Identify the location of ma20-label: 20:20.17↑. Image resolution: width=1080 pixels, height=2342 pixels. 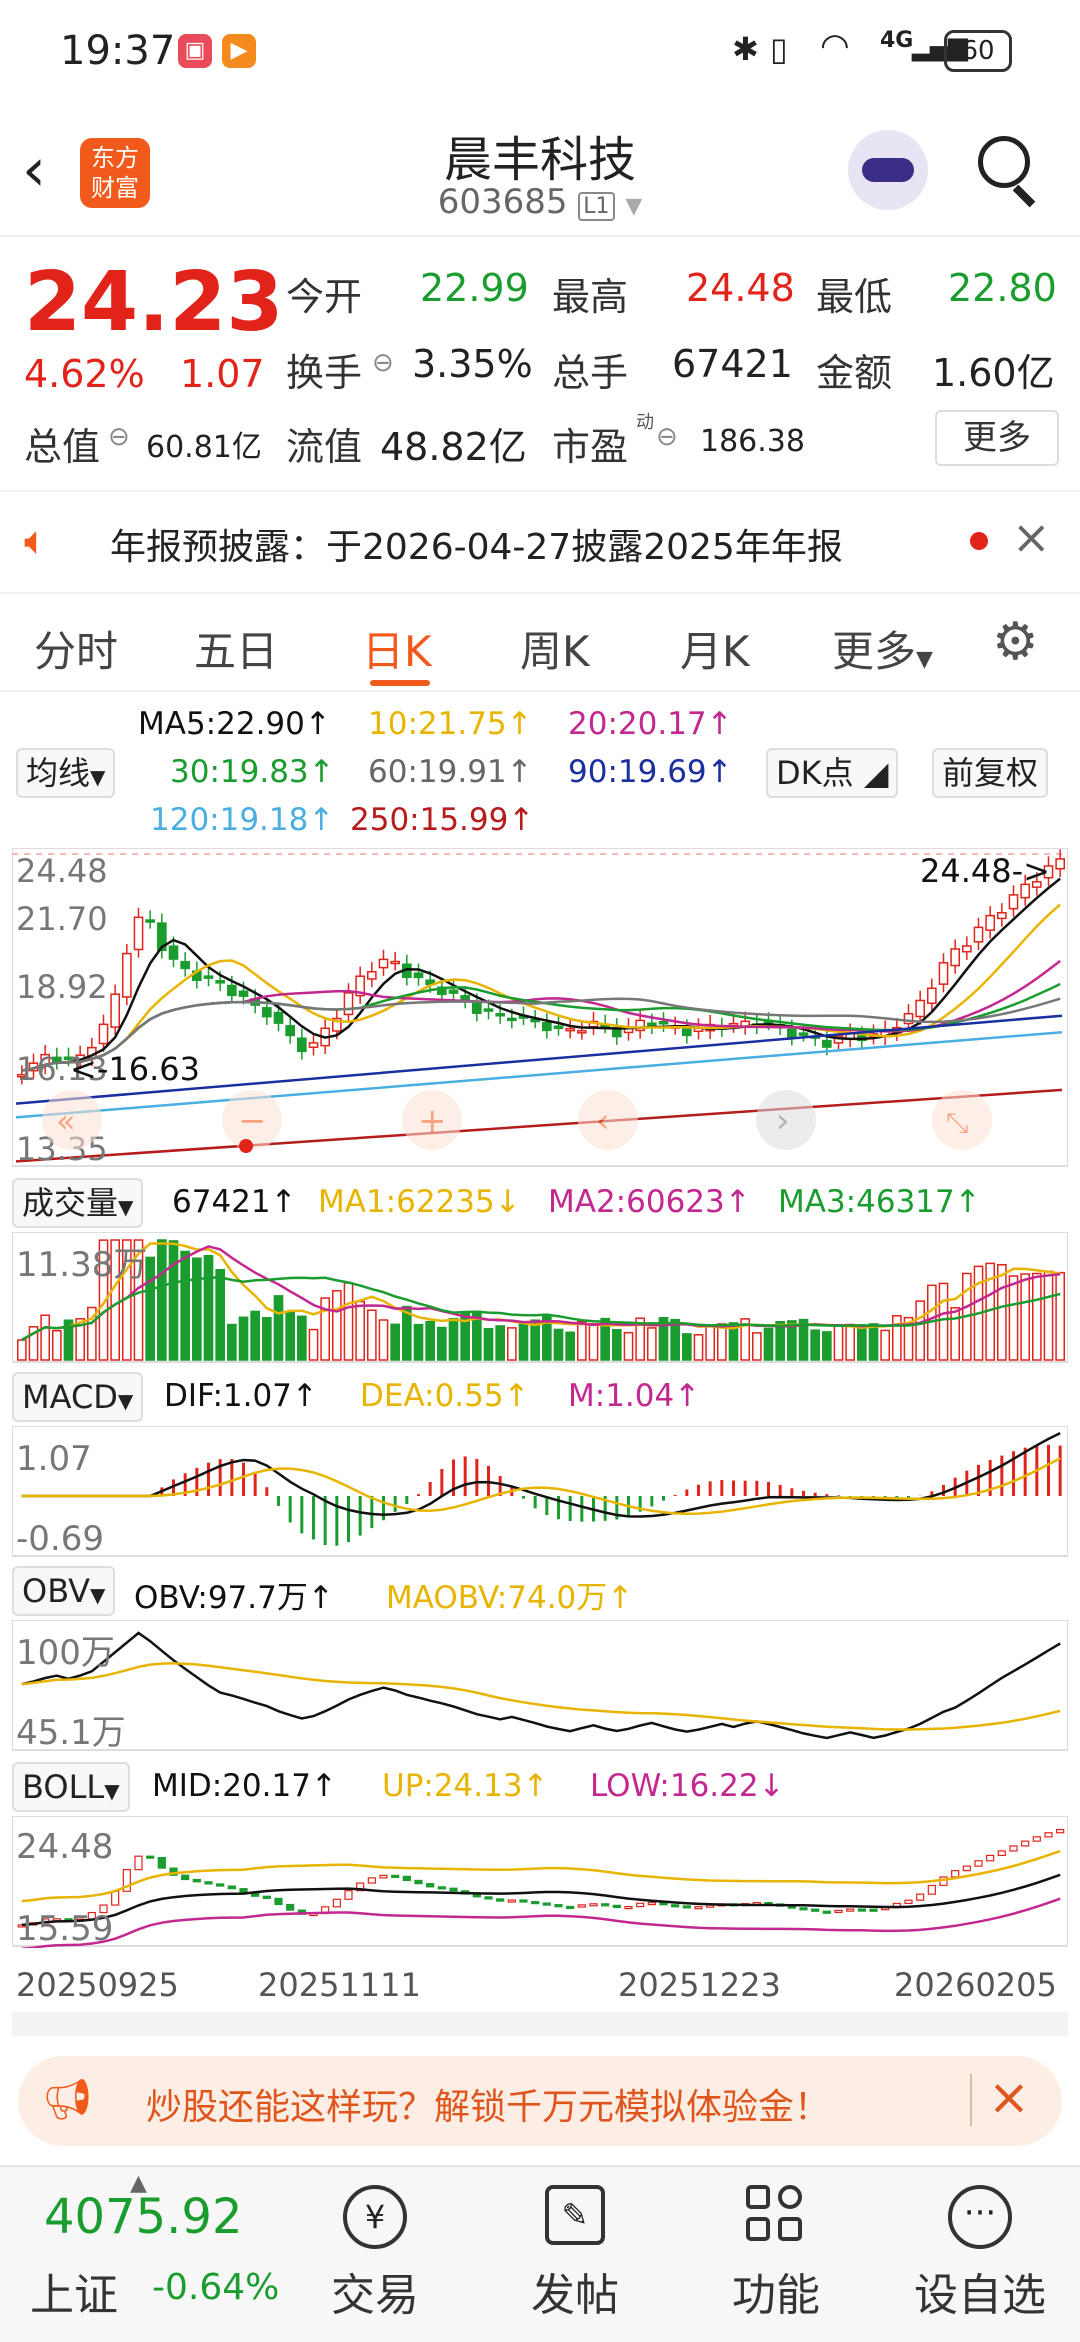
(650, 724).